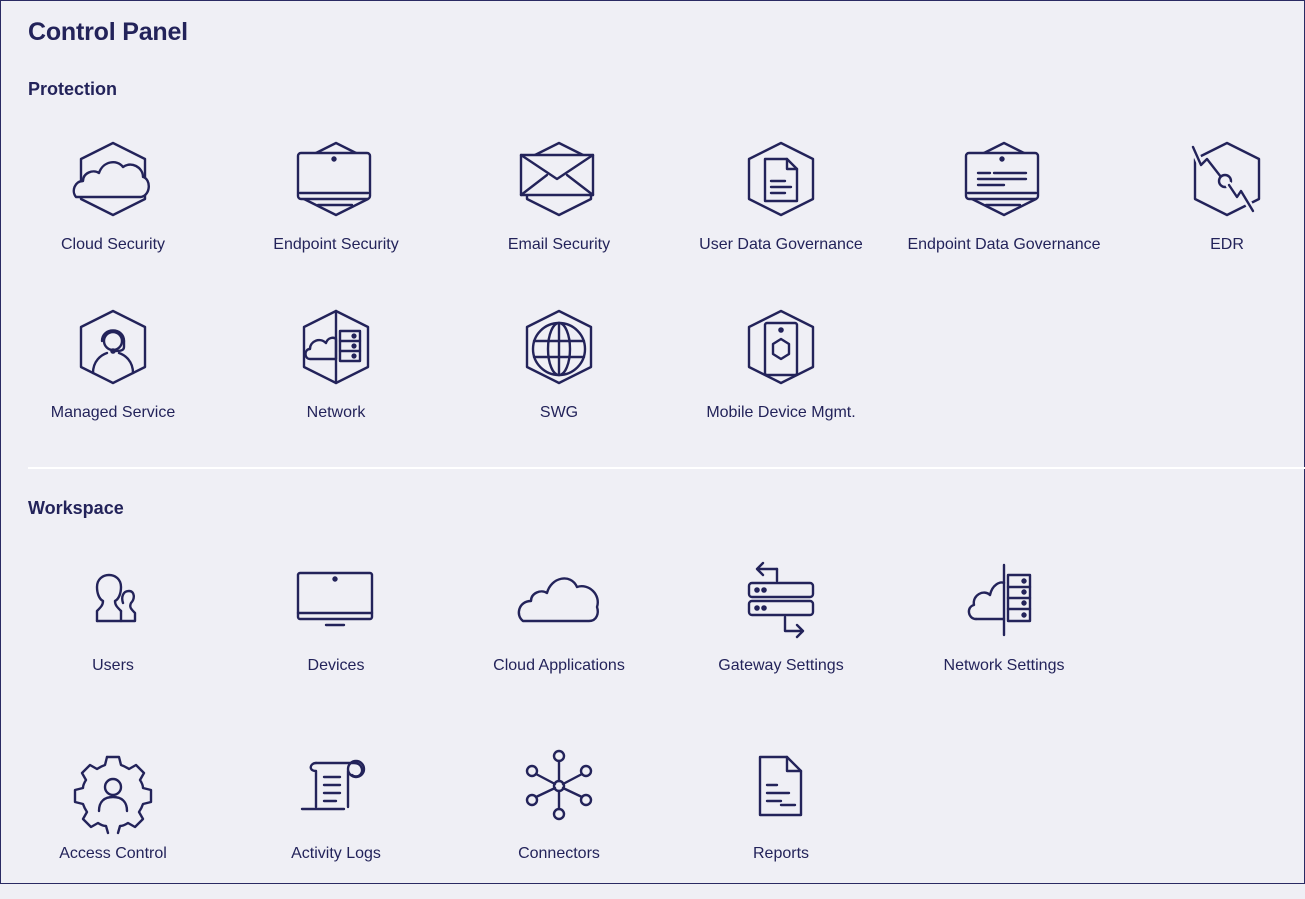  What do you see at coordinates (559, 412) in the screenshot?
I see `tile-label: SWG` at bounding box center [559, 412].